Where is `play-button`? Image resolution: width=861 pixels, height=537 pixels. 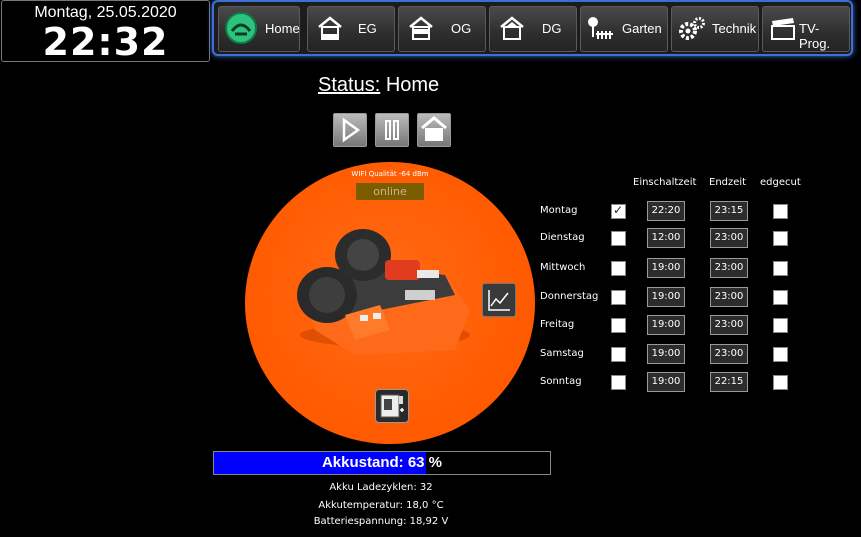
play-button is located at coordinates (350, 130).